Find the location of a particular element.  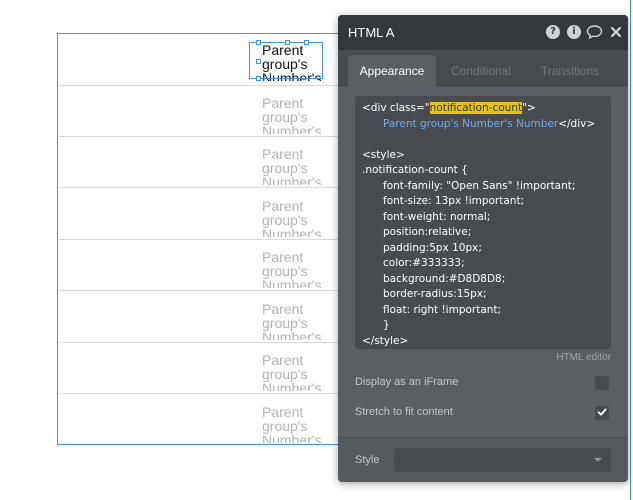

code-line: </style> is located at coordinates (385, 340).